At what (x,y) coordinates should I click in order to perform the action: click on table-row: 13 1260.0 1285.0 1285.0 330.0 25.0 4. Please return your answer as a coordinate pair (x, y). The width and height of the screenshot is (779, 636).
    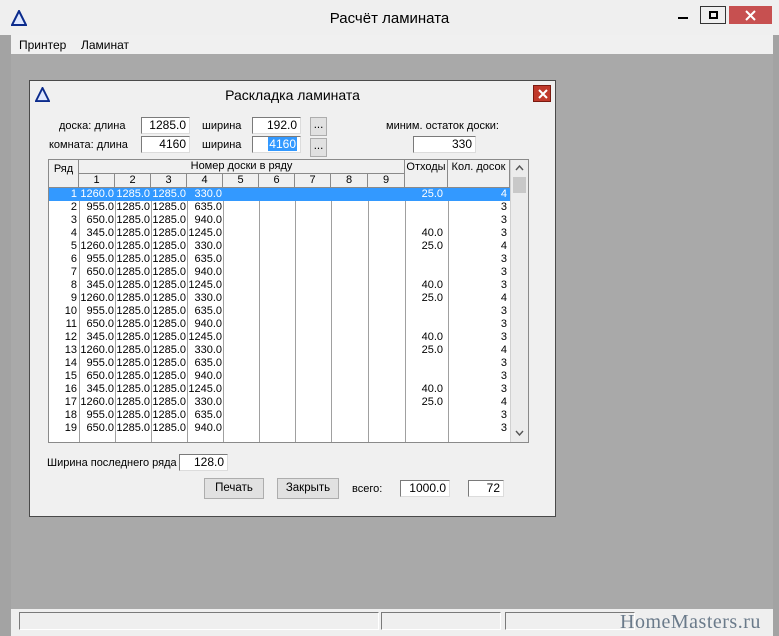
    Looking at the image, I should click on (279, 350).